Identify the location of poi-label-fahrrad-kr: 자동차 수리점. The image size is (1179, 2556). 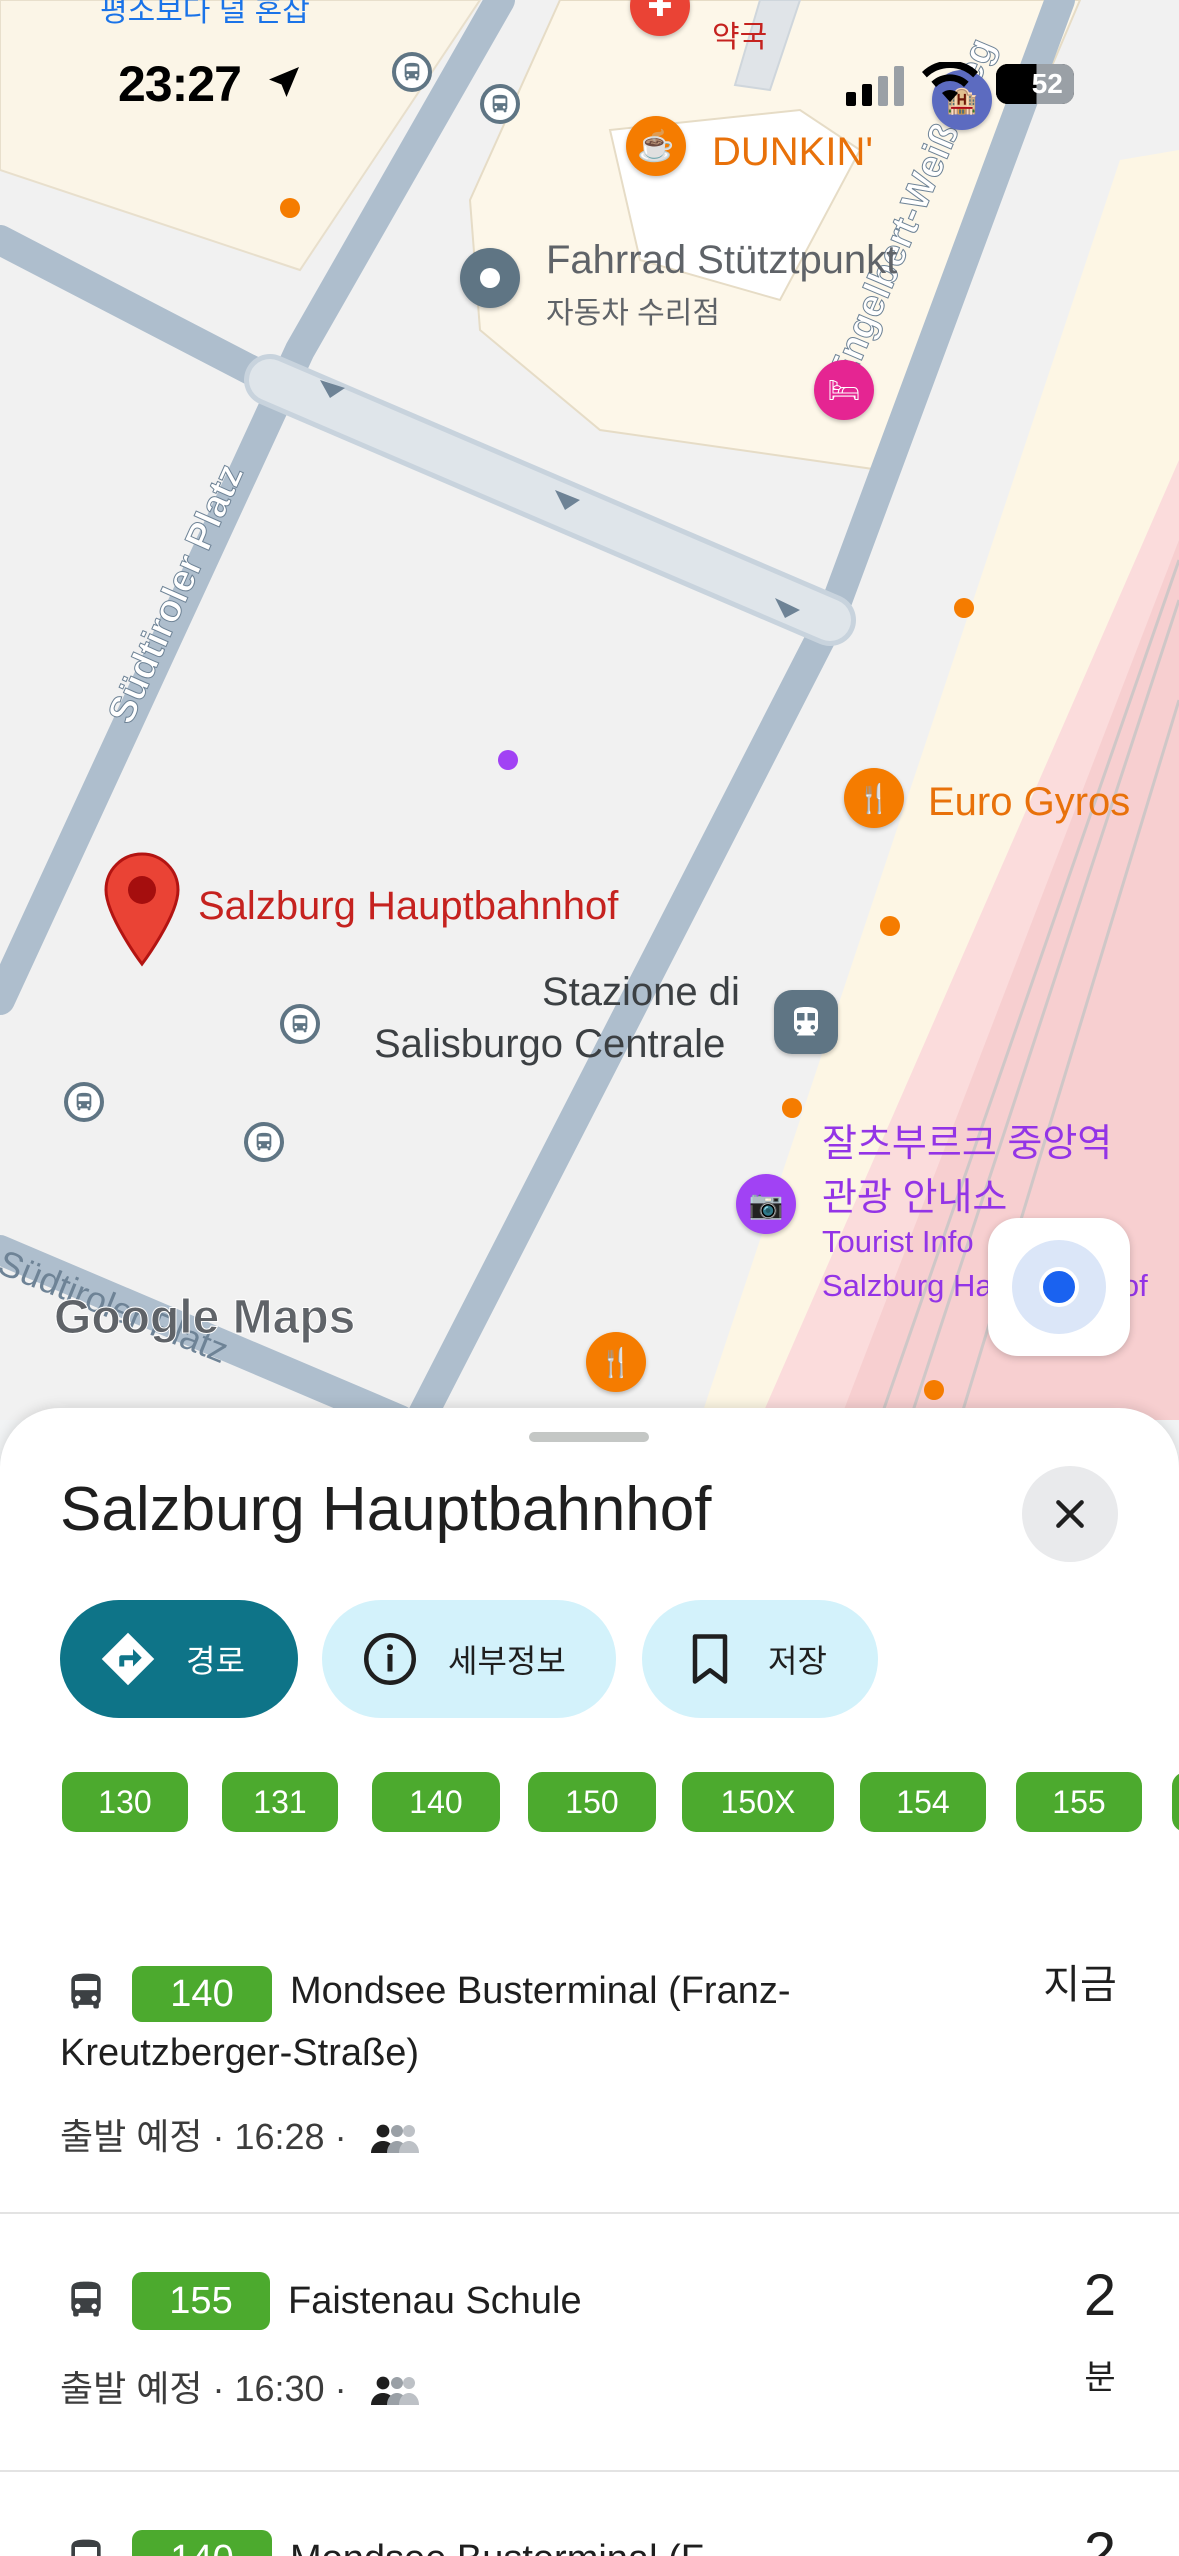
(633, 313).